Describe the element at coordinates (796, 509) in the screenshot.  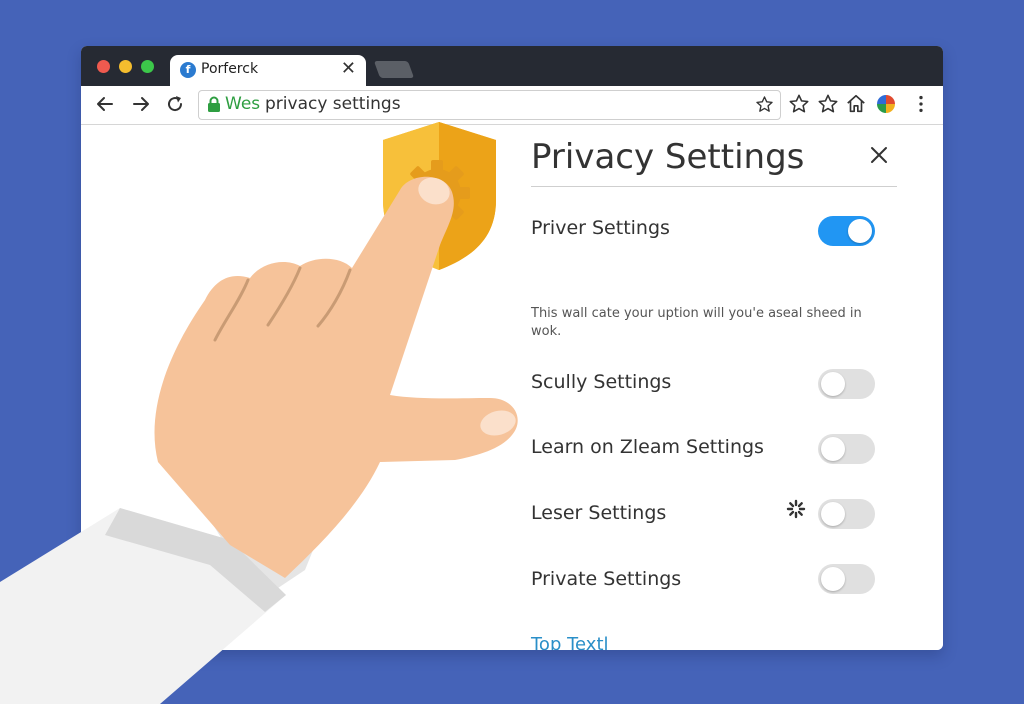
I see `loading-spinner-icon` at that location.